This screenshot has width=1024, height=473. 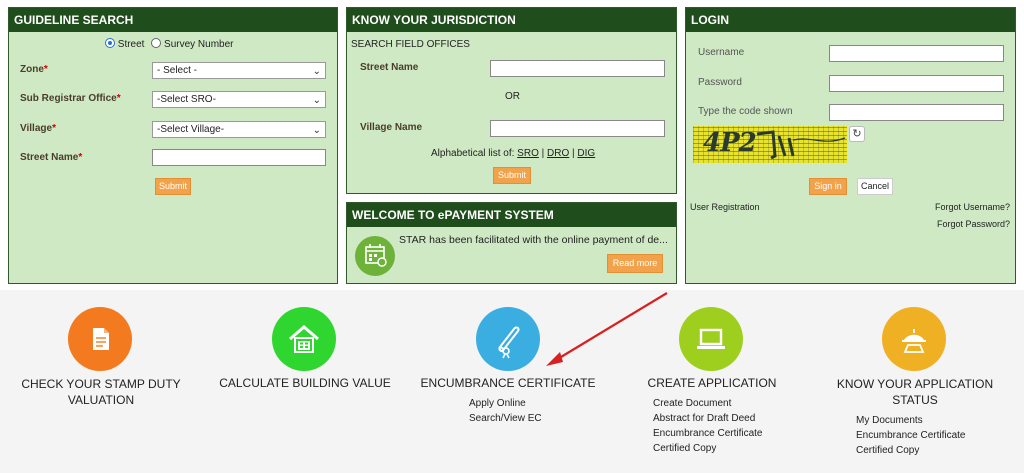 I want to click on service-application-status-button, so click(x=914, y=339).